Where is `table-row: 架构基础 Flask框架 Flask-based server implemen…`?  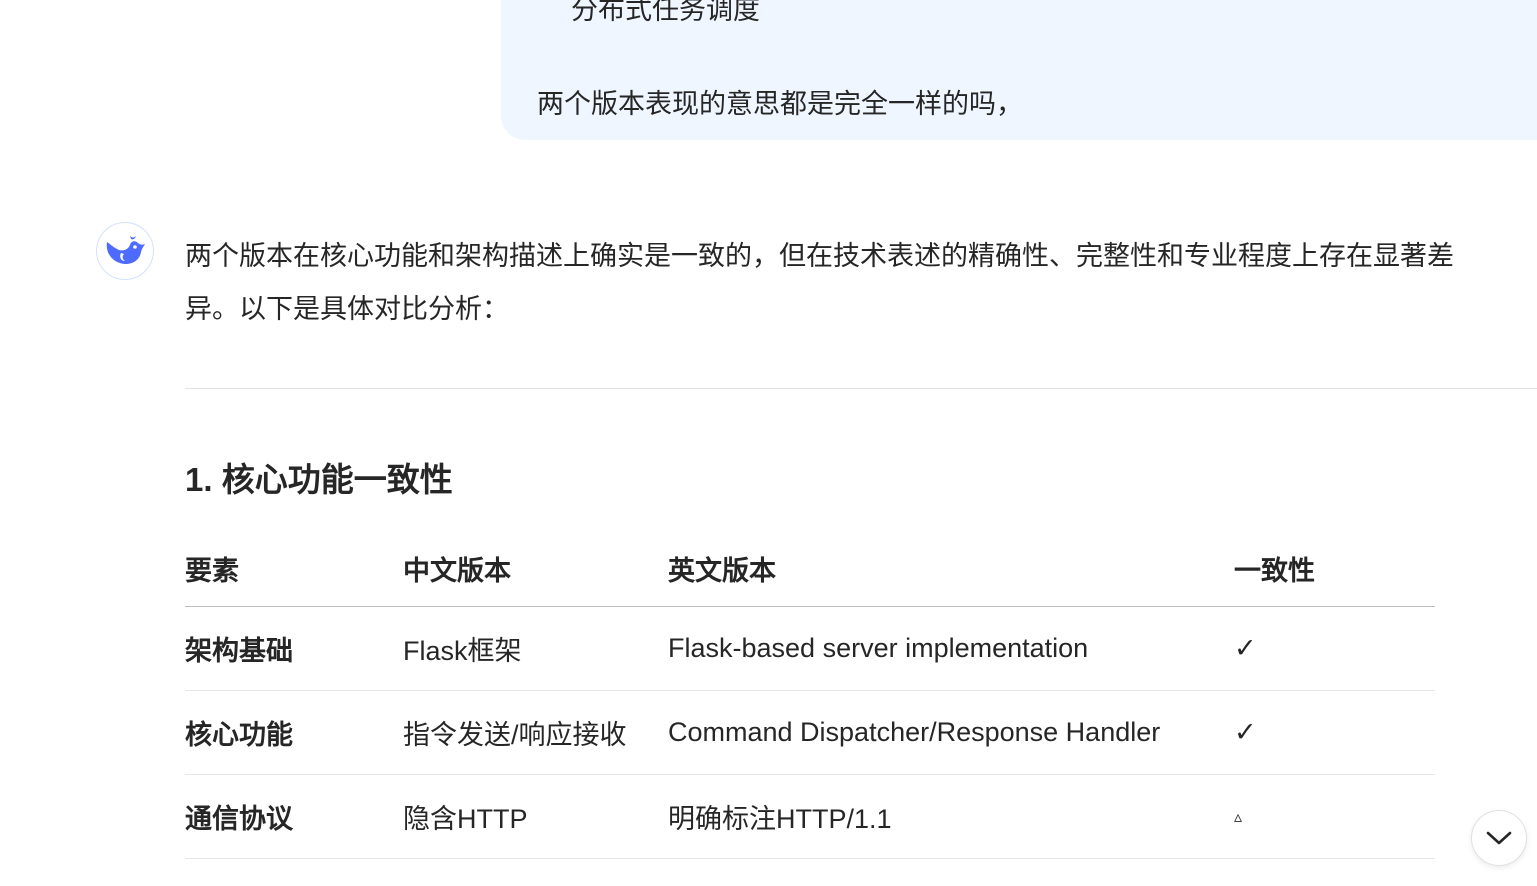
table-row: 架构基础 Flask框架 Flask-based server implemen… is located at coordinates (810, 648).